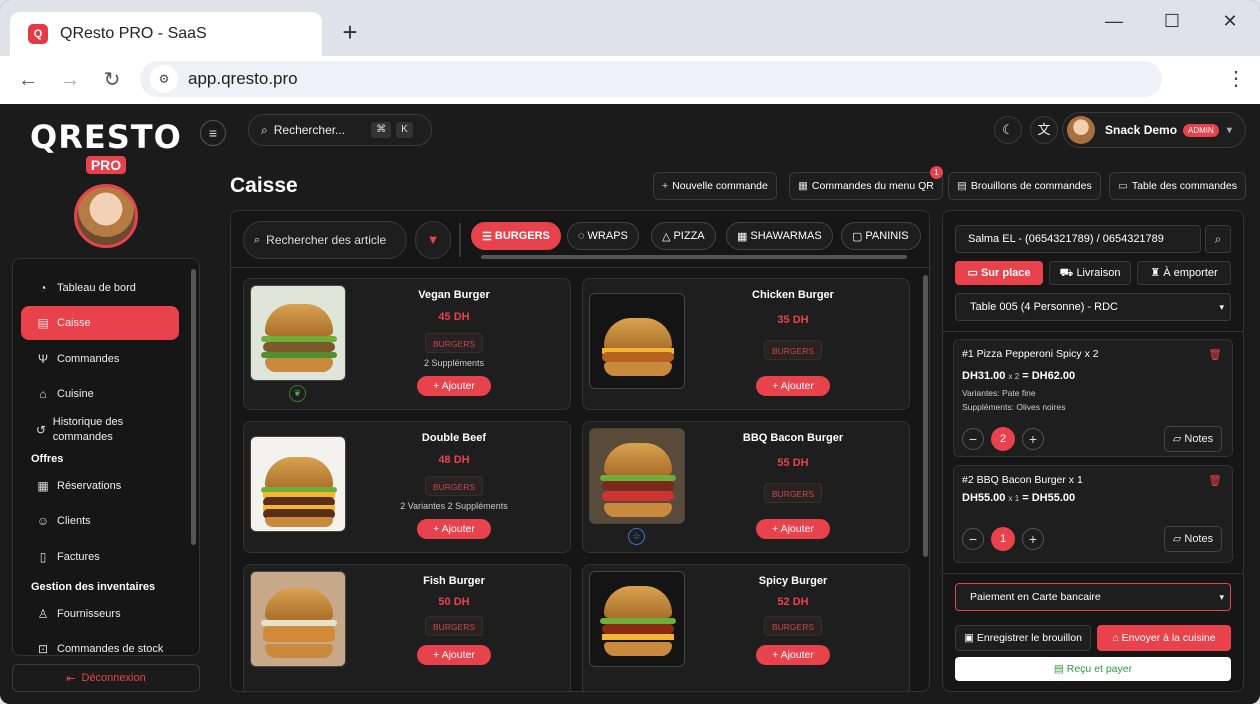 The width and height of the screenshot is (1260, 704). I want to click on sidebar-item-label: Tableau de bord, so click(96, 288).